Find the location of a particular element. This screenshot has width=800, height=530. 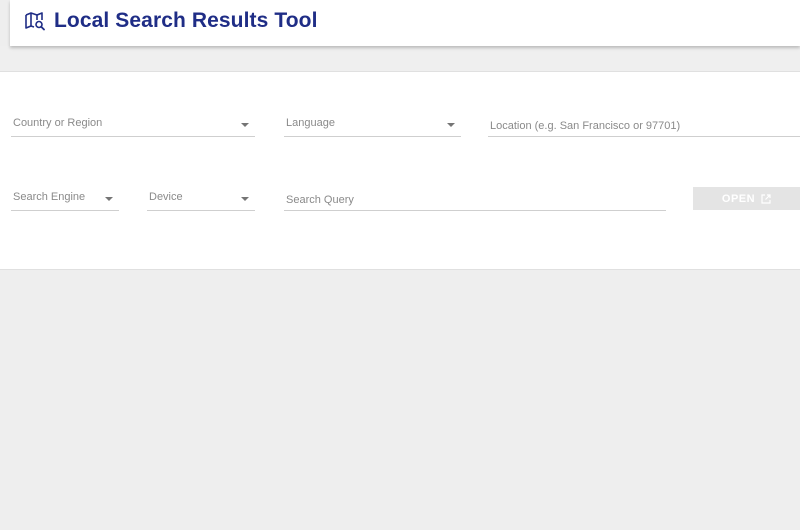

search-engine-select: Search Engine is located at coordinates (65, 199).